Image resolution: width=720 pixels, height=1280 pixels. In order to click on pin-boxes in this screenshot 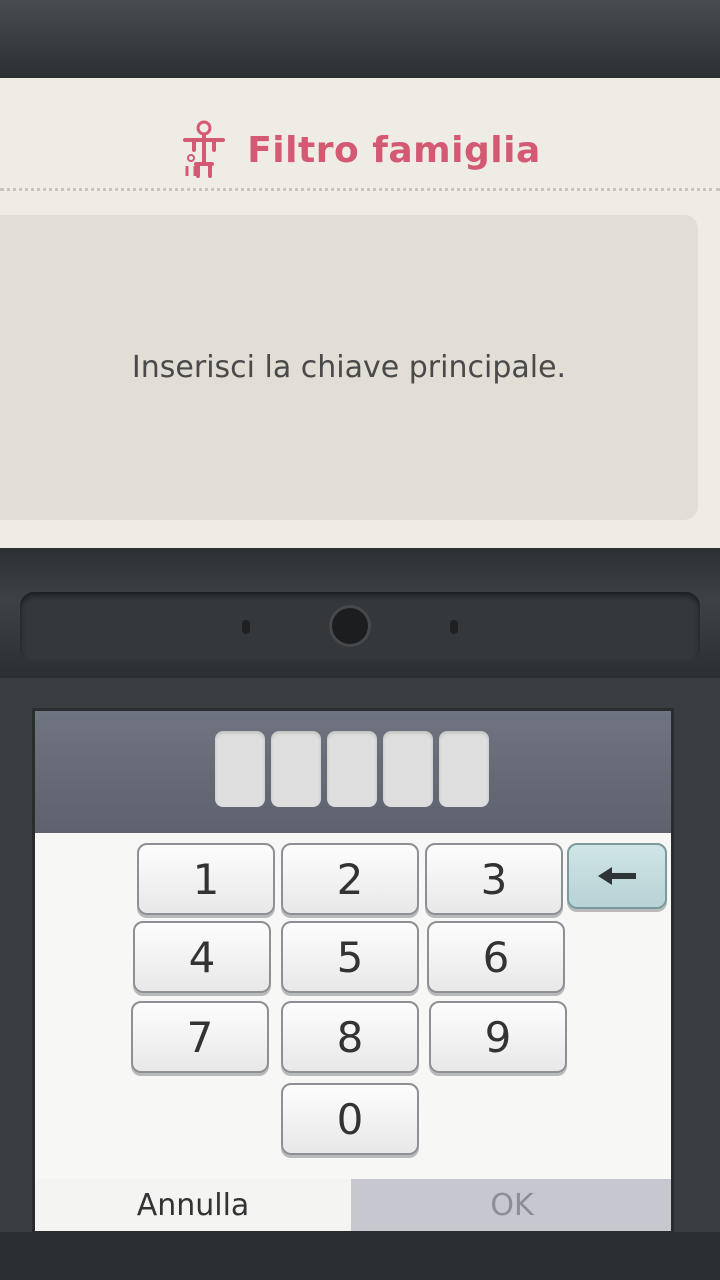, I will do `click(352, 769)`.